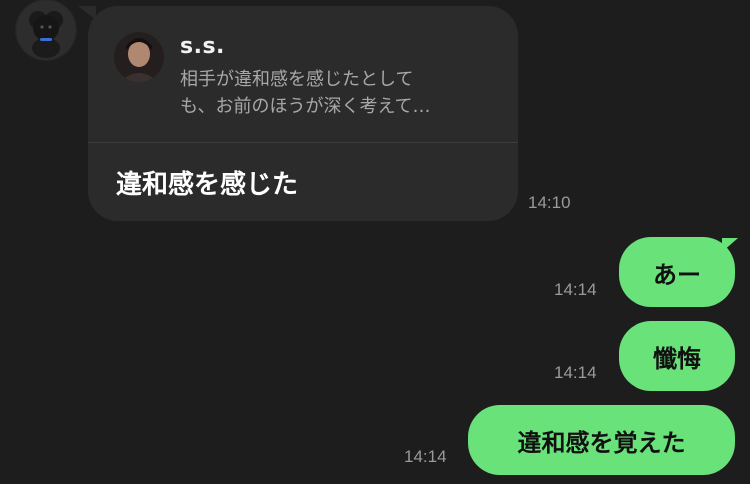  I want to click on reply-quote-name: s.s., so click(202, 46).